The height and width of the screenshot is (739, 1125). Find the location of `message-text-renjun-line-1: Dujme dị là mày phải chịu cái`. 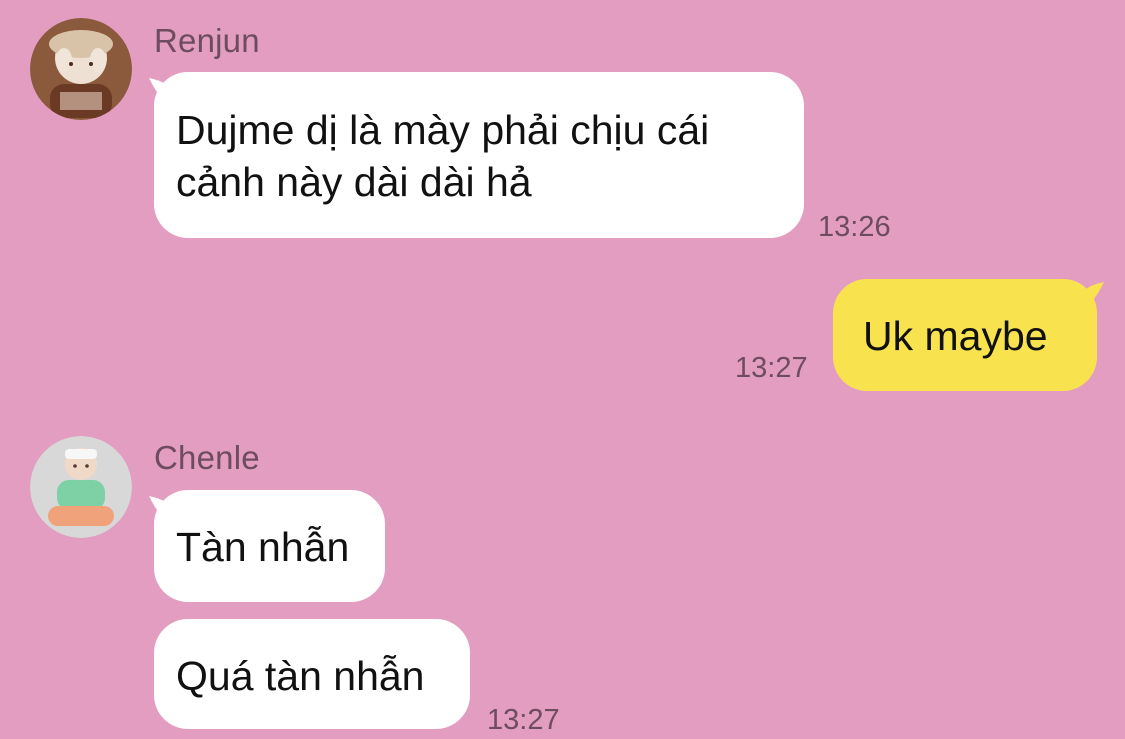

message-text-renjun-line-1: Dujme dị là mày phải chịu cái is located at coordinates (443, 130).